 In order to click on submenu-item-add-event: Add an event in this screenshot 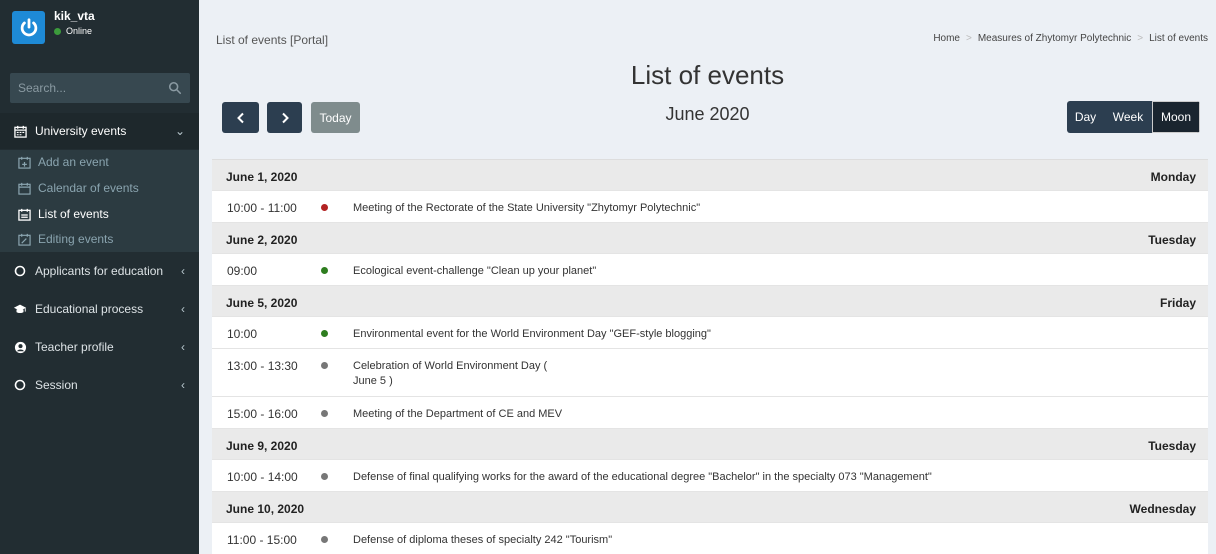, I will do `click(99, 162)`.